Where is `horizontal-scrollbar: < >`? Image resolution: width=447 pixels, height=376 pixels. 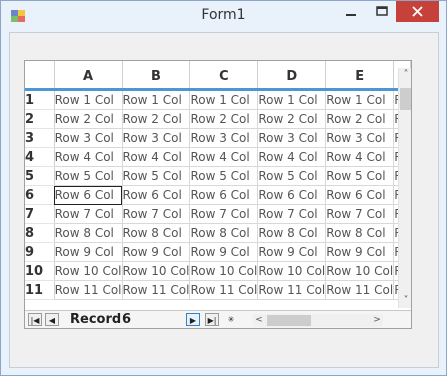
horizontal-scrollbar: < > is located at coordinates (318, 320).